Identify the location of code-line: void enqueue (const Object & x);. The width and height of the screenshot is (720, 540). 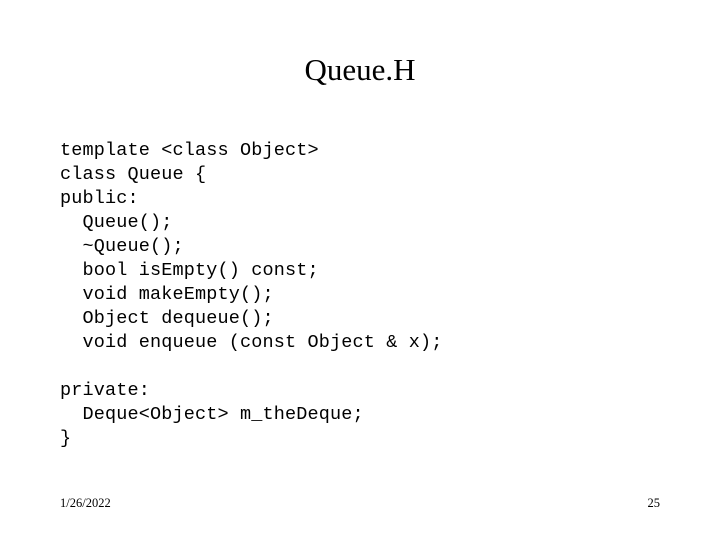
(251, 342).